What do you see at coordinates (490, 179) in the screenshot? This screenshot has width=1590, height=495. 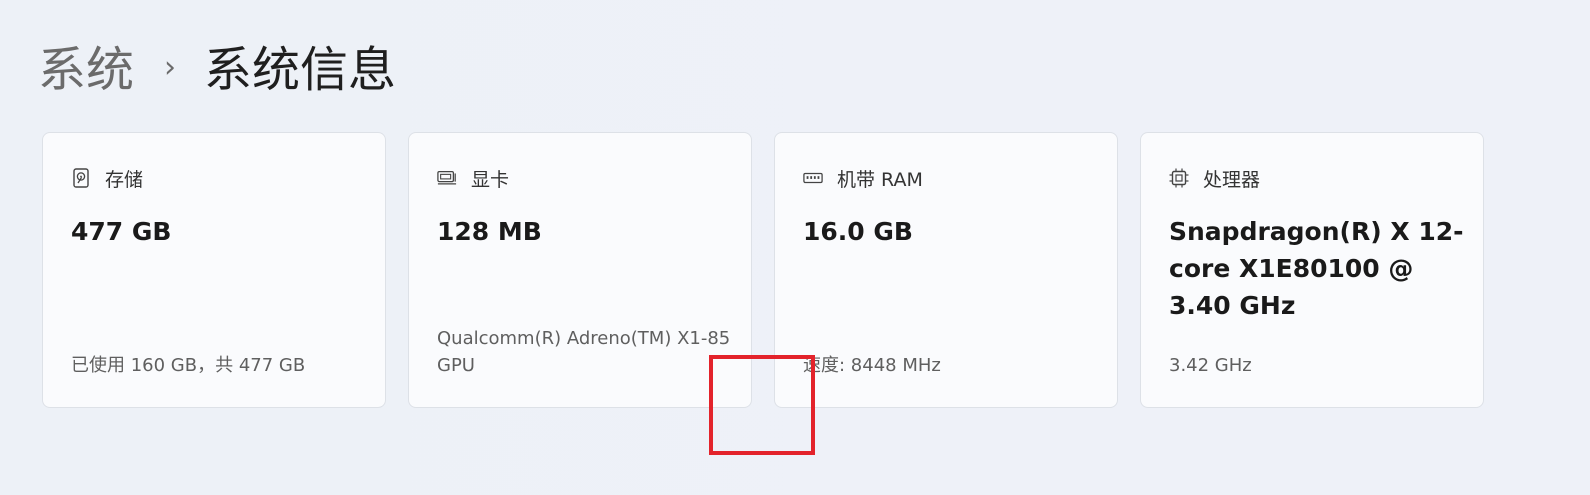 I see `graphics-card-title: 显卡` at bounding box center [490, 179].